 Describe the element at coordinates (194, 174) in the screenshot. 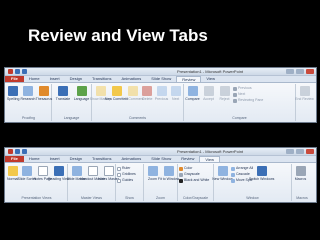

I see `grayscale-button: Grayscale` at that location.